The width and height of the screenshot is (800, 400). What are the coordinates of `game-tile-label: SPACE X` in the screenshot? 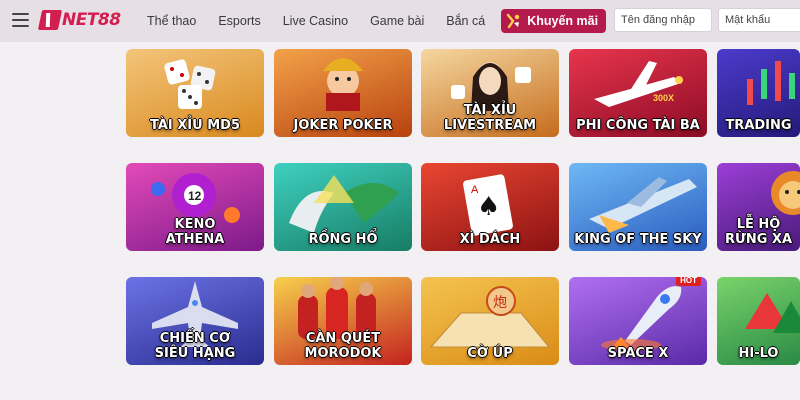 It's located at (638, 353).